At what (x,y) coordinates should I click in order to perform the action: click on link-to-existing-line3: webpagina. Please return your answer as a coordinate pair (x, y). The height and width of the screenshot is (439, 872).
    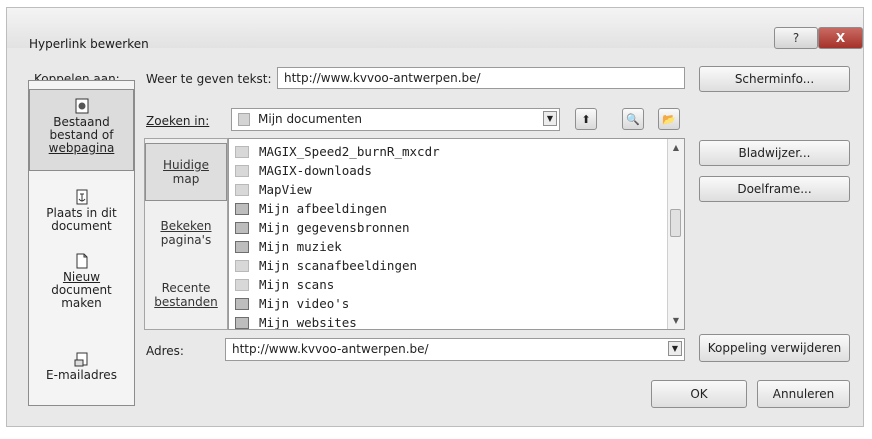
    Looking at the image, I should click on (81, 148).